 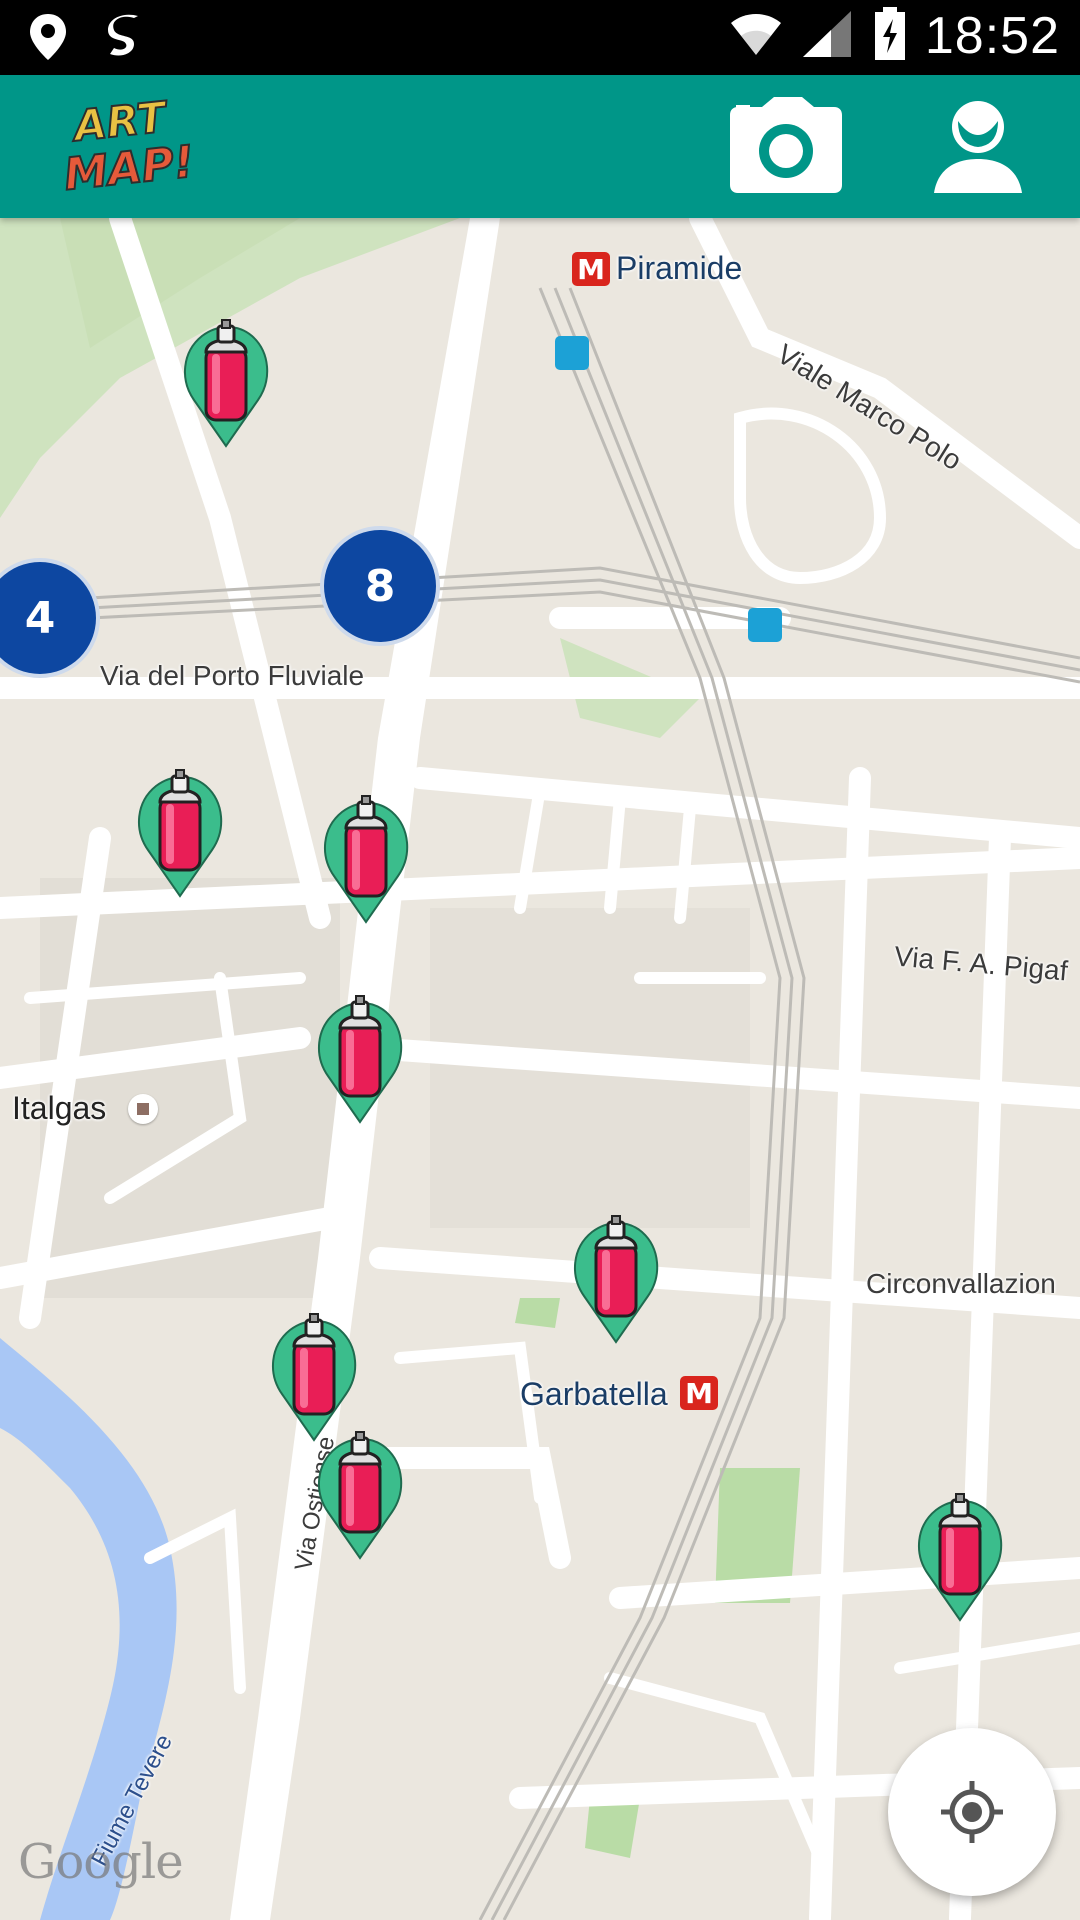 I want to click on camera-icon, so click(x=786, y=145).